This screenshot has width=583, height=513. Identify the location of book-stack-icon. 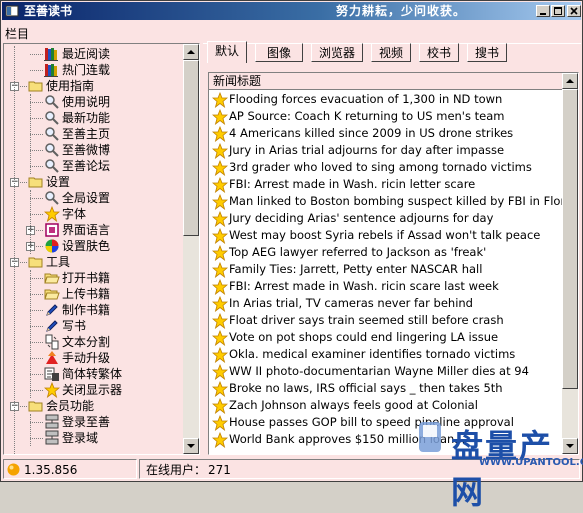
(52, 54).